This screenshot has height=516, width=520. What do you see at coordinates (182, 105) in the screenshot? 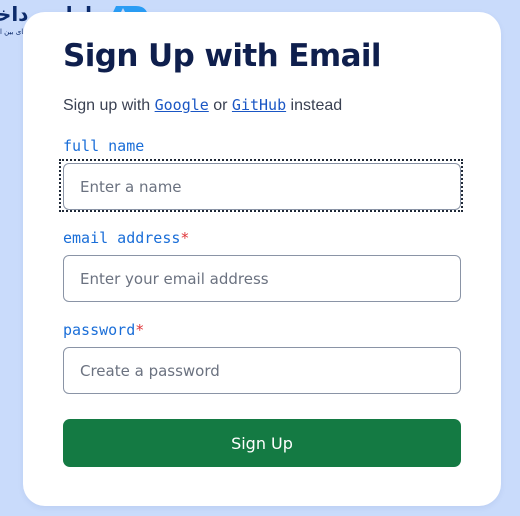
I see `google-signup-link: Google` at bounding box center [182, 105].